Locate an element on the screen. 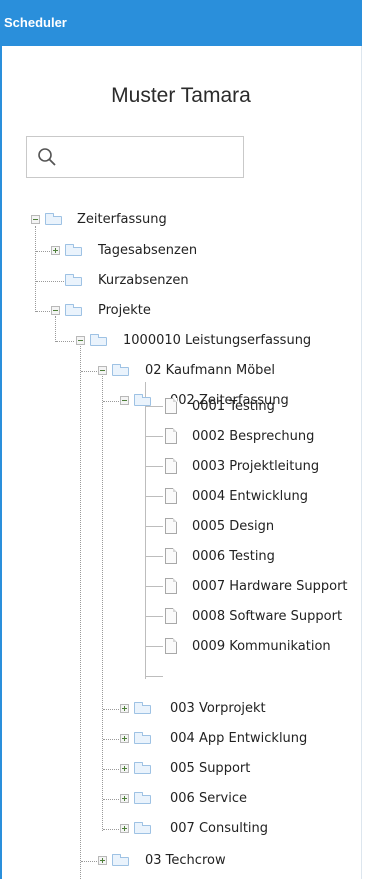 The width and height of the screenshot is (371, 879). tree-node-leistungserfassung: 1000010 Leistungserfassung is located at coordinates (181, 341).